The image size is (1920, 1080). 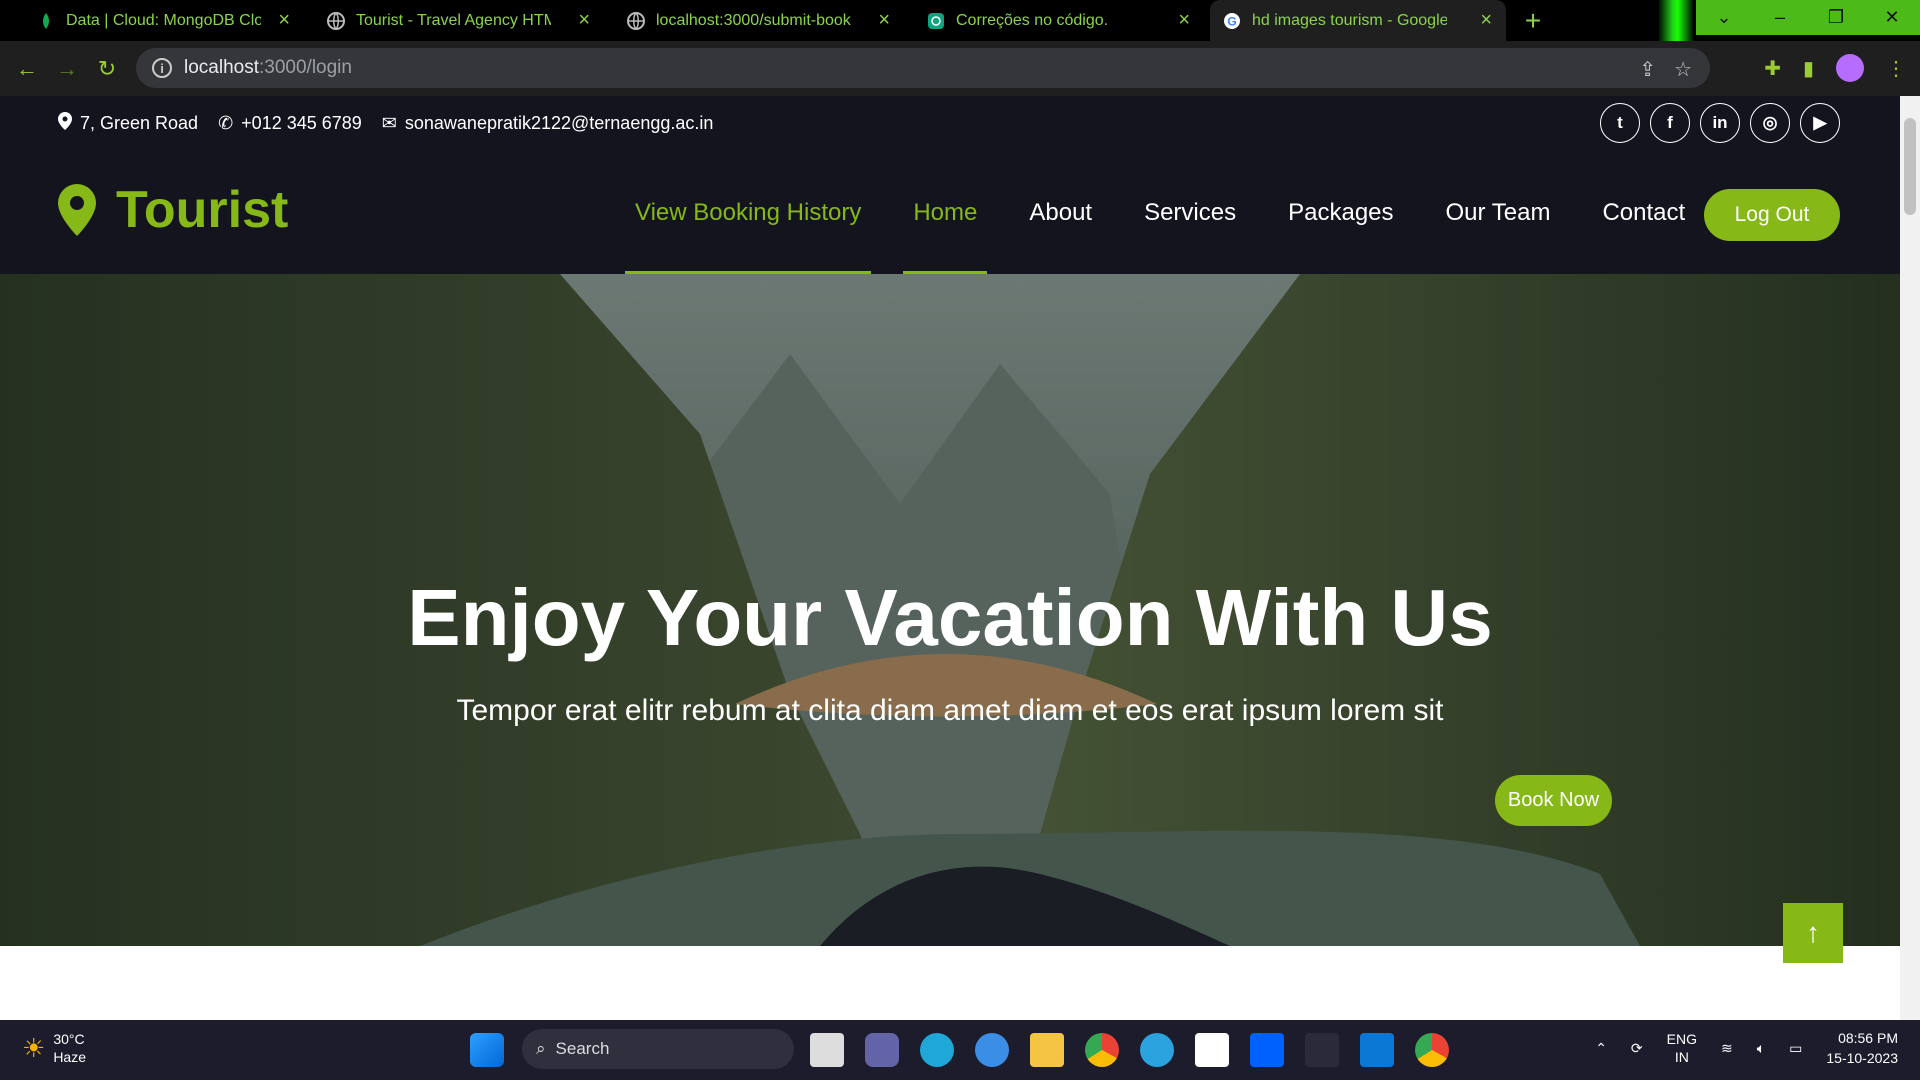 I want to click on system-tray: ⌃ ⟳ ENG IN ≋ 🔈︎ ▭ 08:56 PM 15-10-2023, so click(x=1746, y=1048).